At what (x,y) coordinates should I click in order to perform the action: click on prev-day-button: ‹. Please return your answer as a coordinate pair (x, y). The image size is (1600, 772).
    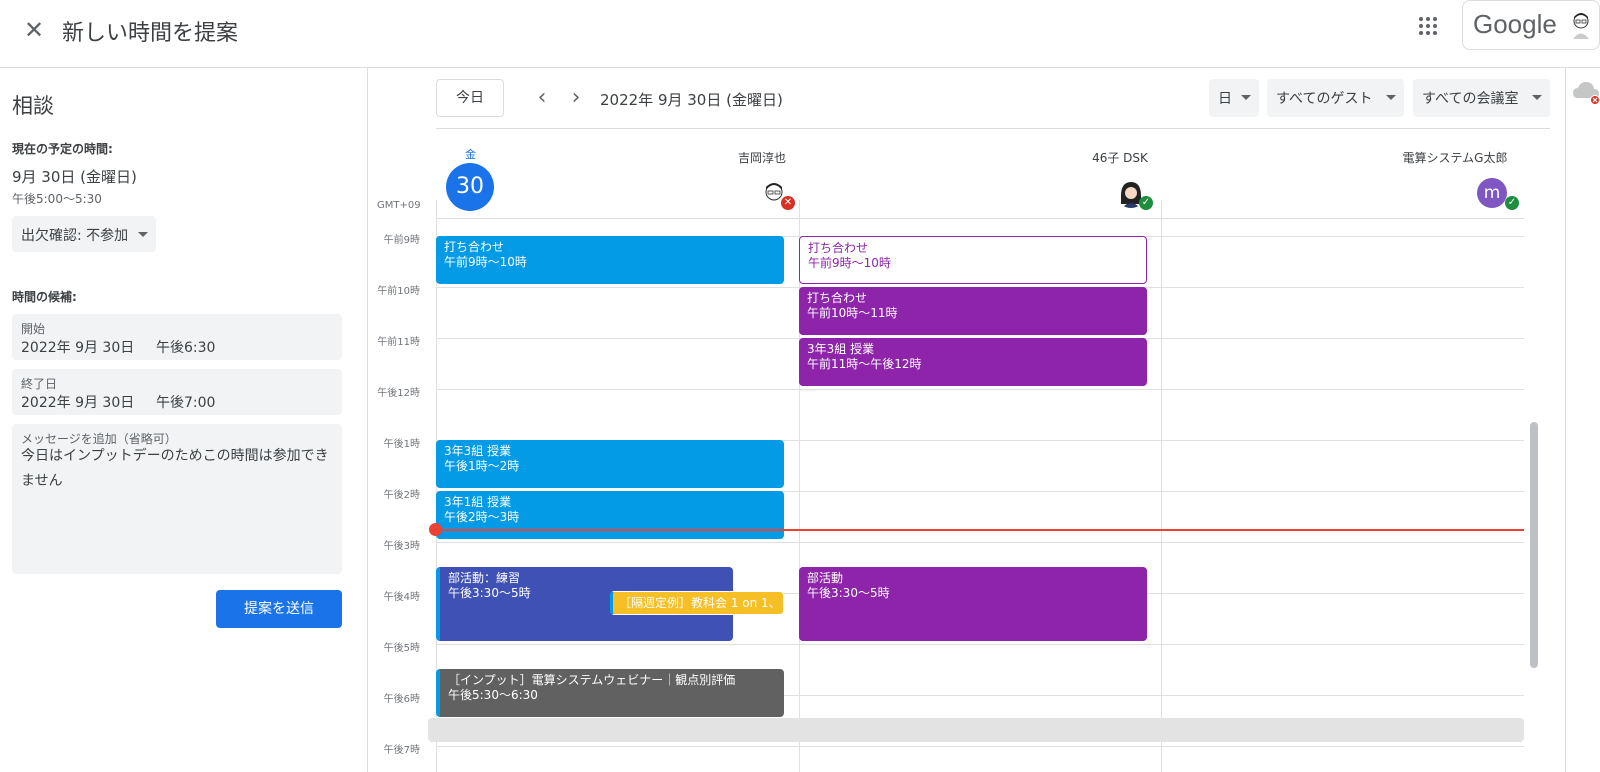
    Looking at the image, I should click on (542, 98).